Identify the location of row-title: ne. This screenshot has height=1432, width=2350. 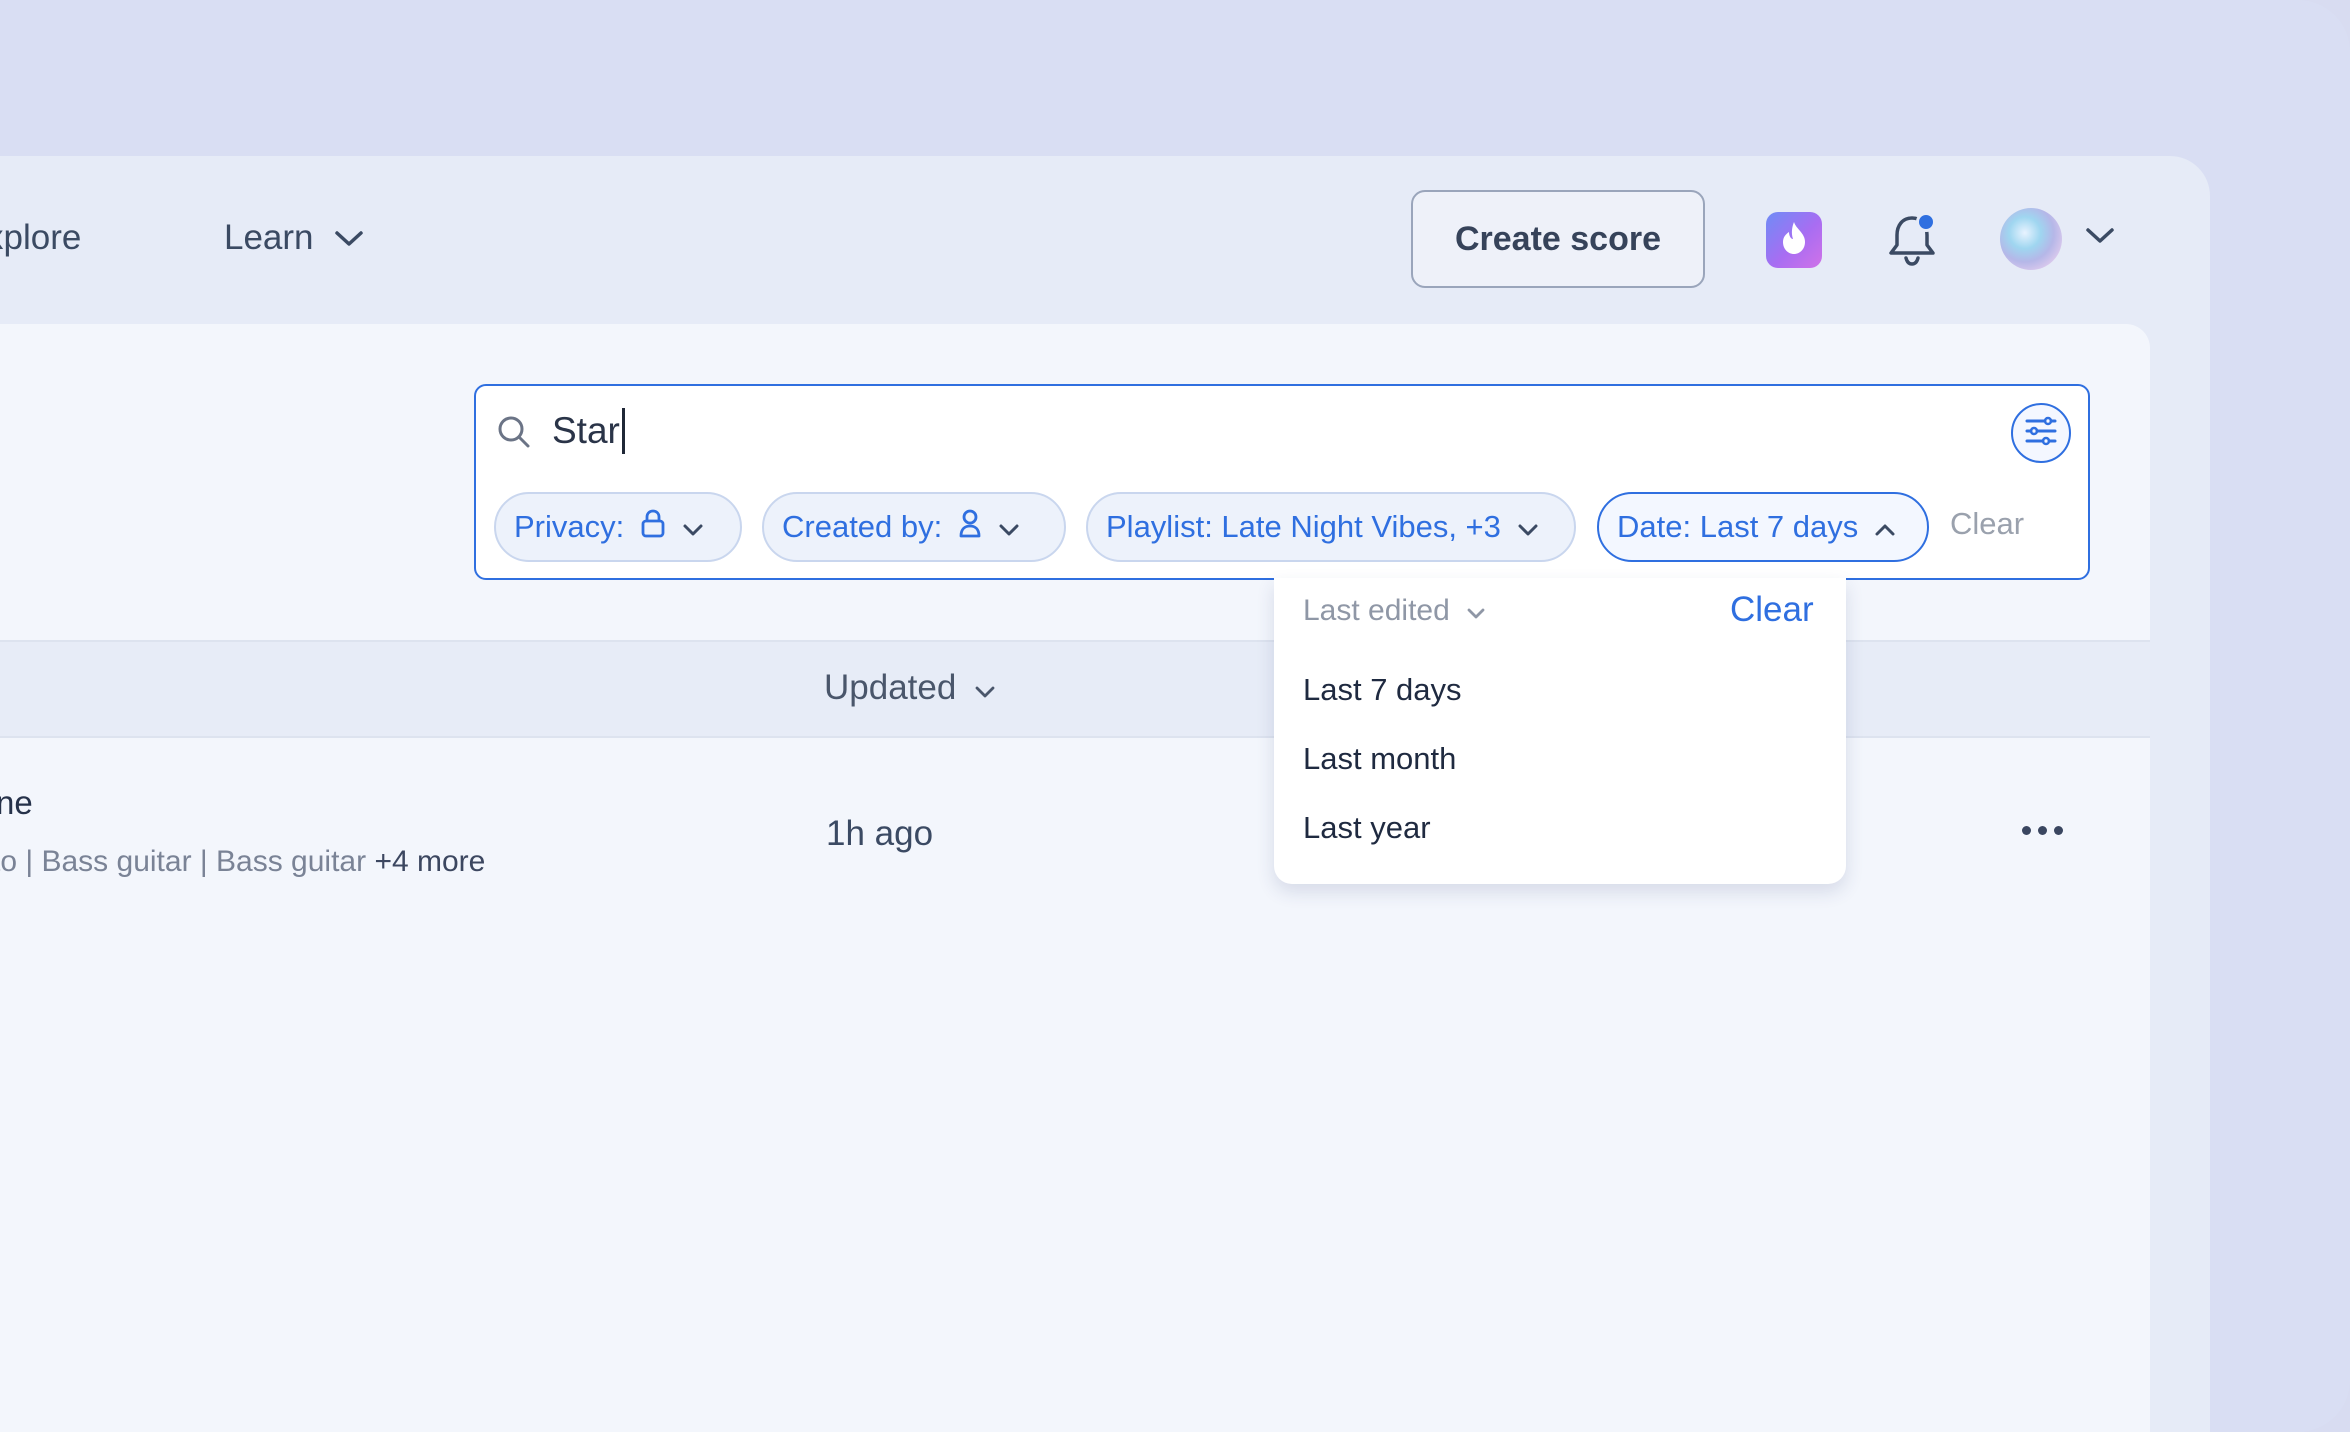
(16, 803).